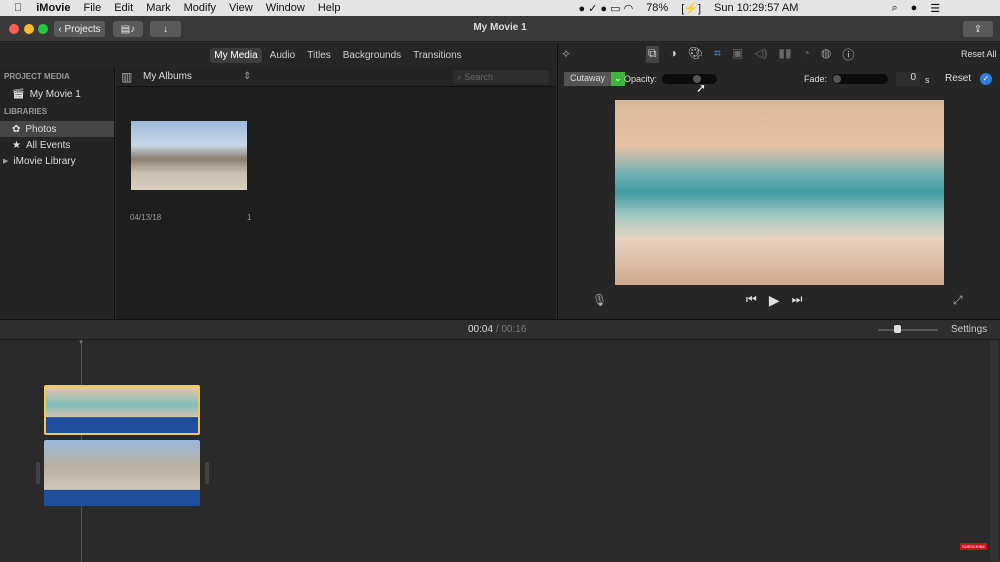 The width and height of the screenshot is (1000, 562). What do you see at coordinates (756, 8) in the screenshot?
I see `clock: Sun 10:29:57 AM` at bounding box center [756, 8].